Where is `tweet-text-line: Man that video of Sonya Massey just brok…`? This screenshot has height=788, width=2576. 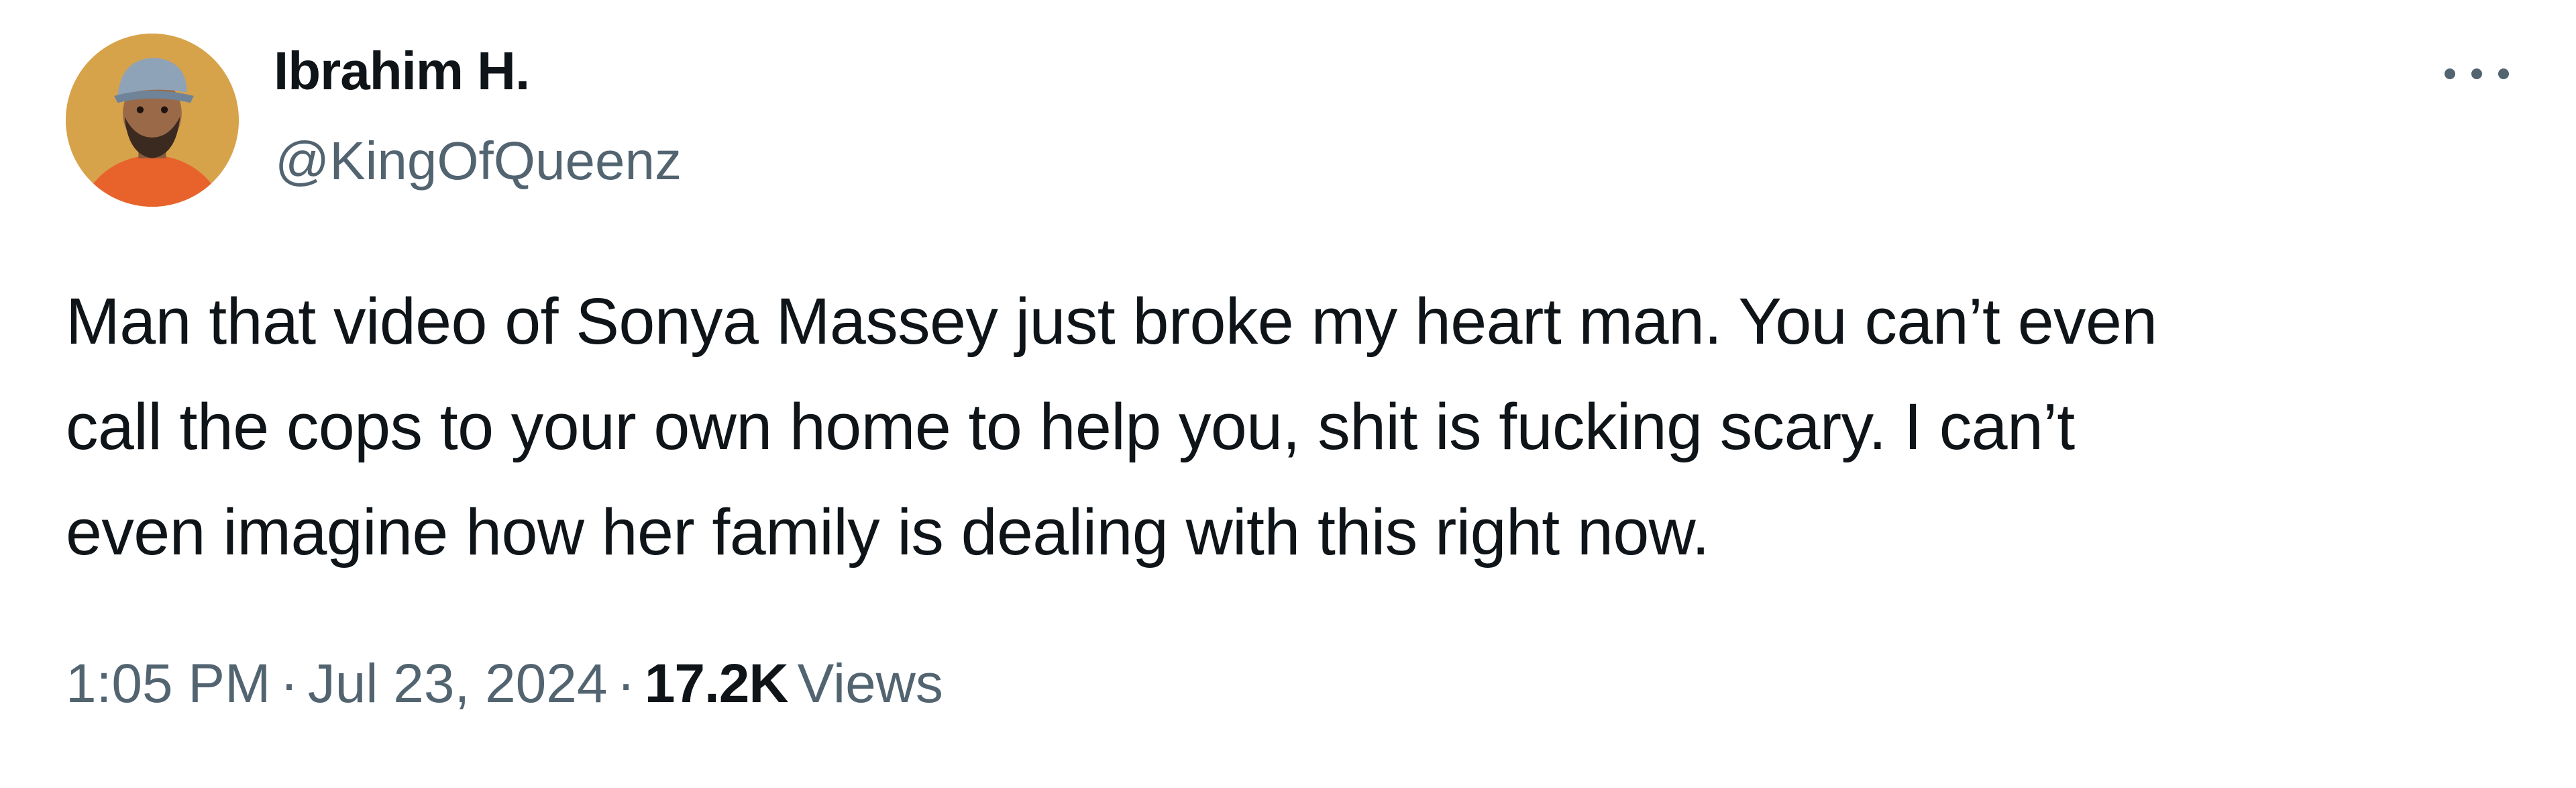 tweet-text-line: Man that video of Sonya Massey just brok… is located at coordinates (1111, 321).